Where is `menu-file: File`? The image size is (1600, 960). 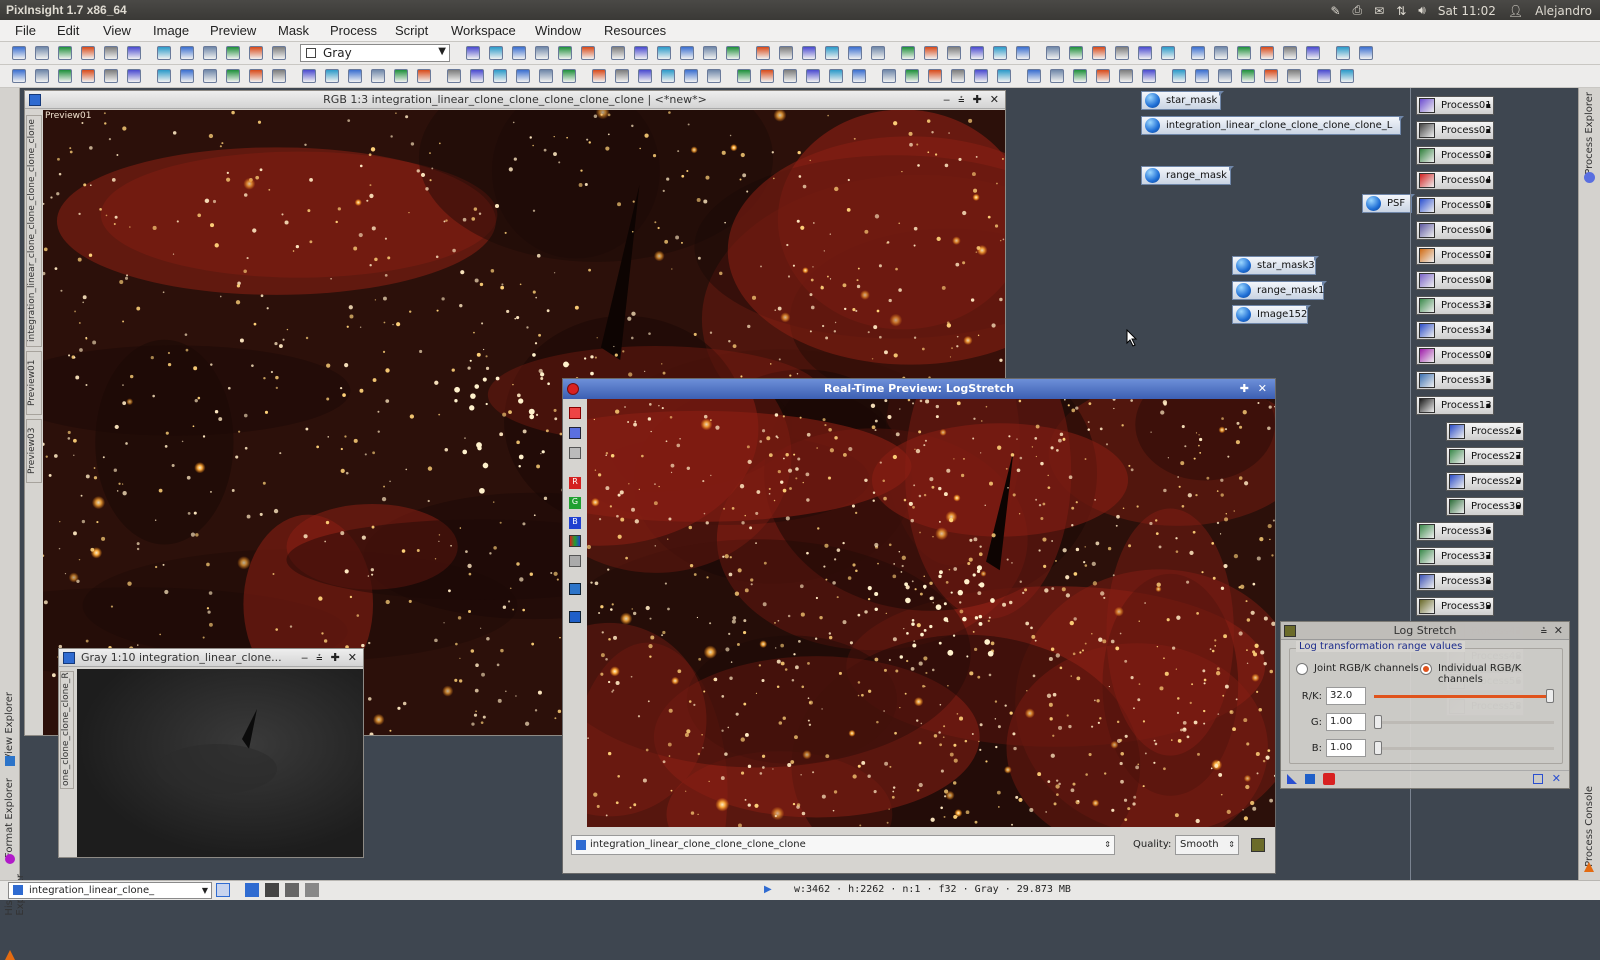
menu-file: File is located at coordinates (25, 30).